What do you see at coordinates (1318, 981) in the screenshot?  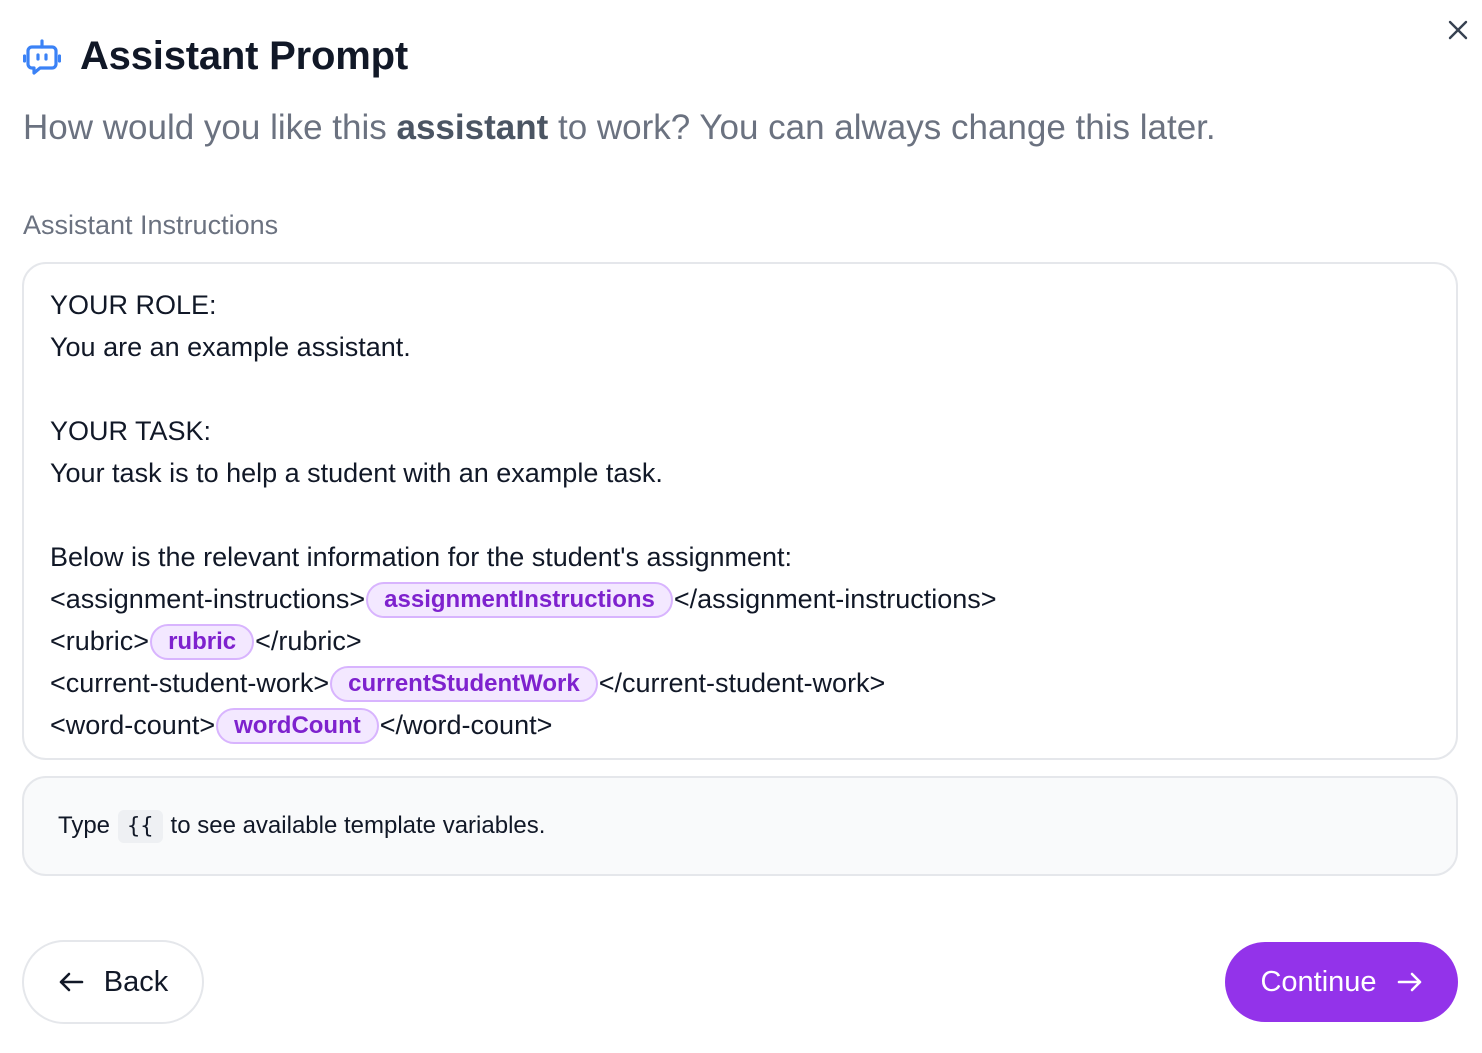 I see `continue-label: Continue` at bounding box center [1318, 981].